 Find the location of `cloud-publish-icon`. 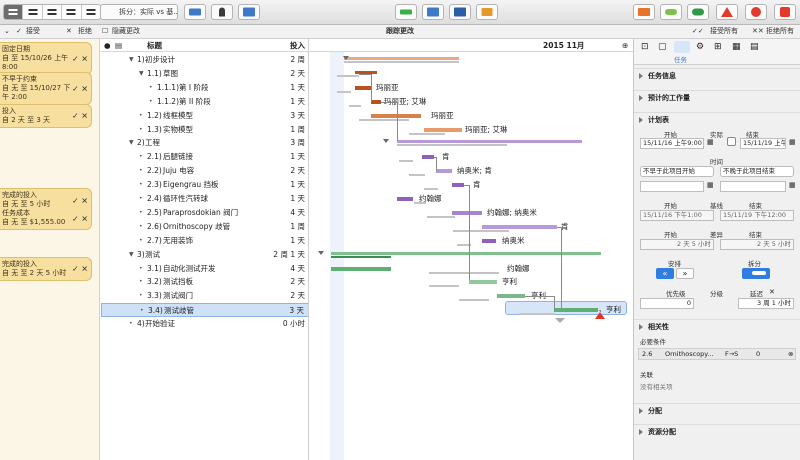

cloud-publish-icon is located at coordinates (698, 12).